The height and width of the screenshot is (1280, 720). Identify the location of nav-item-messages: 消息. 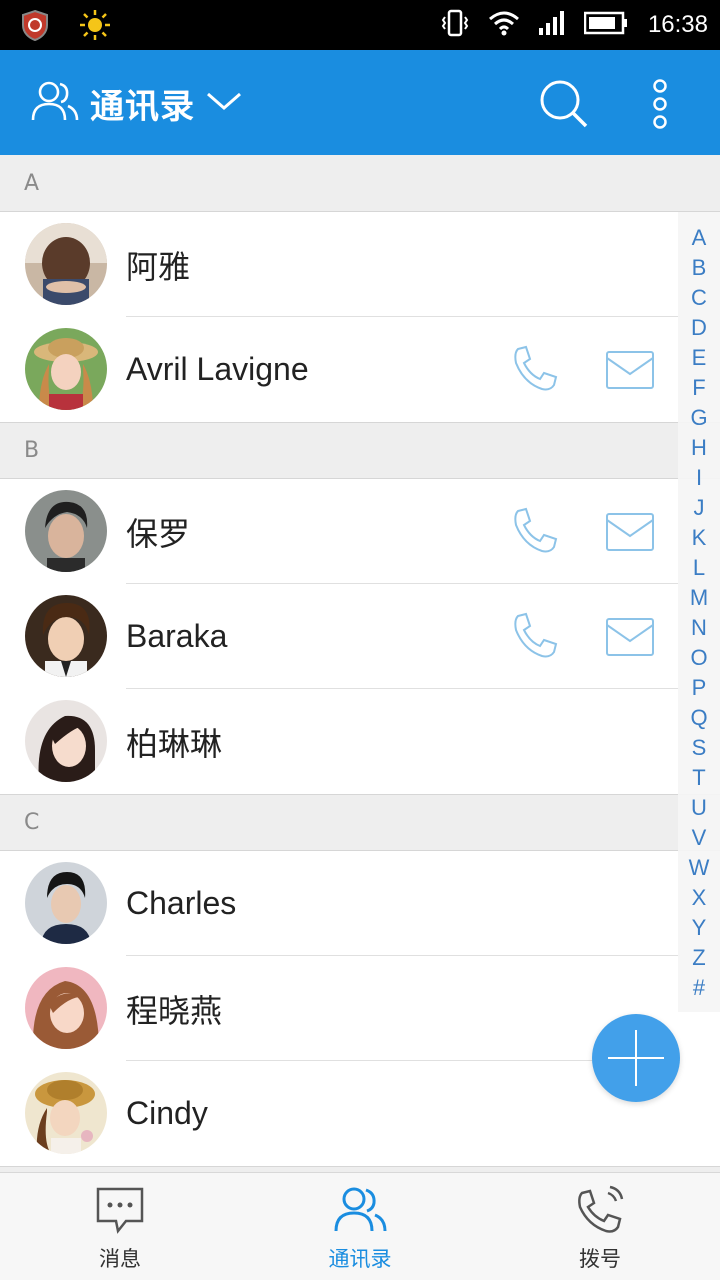
(120, 1226).